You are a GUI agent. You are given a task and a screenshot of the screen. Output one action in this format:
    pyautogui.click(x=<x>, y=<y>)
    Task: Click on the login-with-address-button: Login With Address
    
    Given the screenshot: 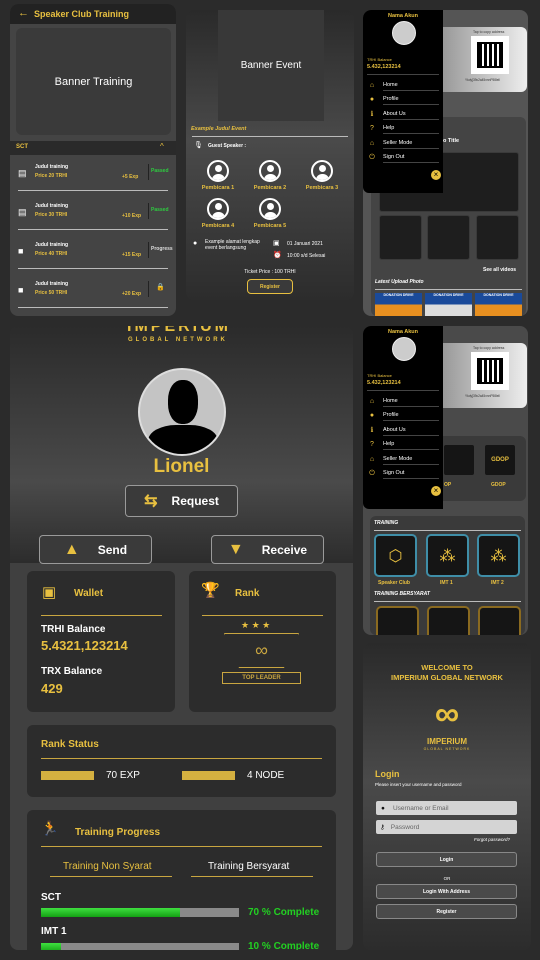 What is the action you would take?
    pyautogui.click(x=446, y=891)
    